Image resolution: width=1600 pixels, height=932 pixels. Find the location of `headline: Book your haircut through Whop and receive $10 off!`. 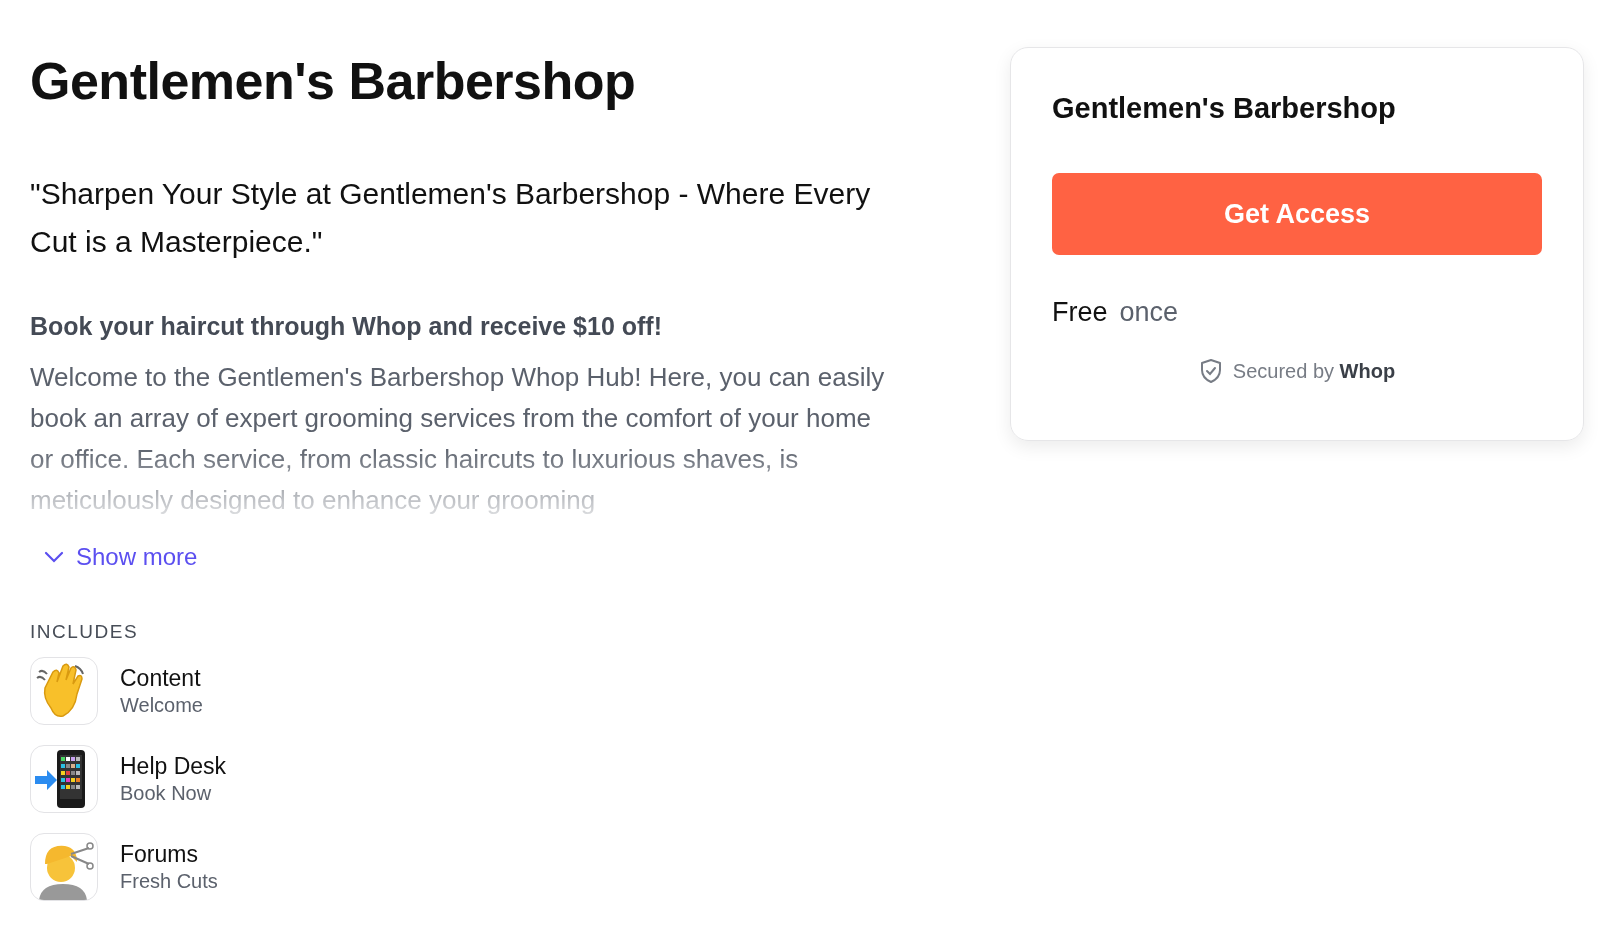

headline: Book your haircut through Whop and receive $10 off! is located at coordinates (346, 326).